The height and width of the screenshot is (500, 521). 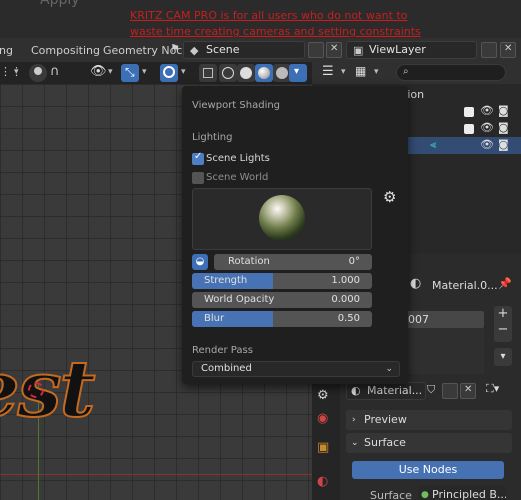 What do you see at coordinates (237, 177) in the screenshot?
I see `scene-world-label: Scene World` at bounding box center [237, 177].